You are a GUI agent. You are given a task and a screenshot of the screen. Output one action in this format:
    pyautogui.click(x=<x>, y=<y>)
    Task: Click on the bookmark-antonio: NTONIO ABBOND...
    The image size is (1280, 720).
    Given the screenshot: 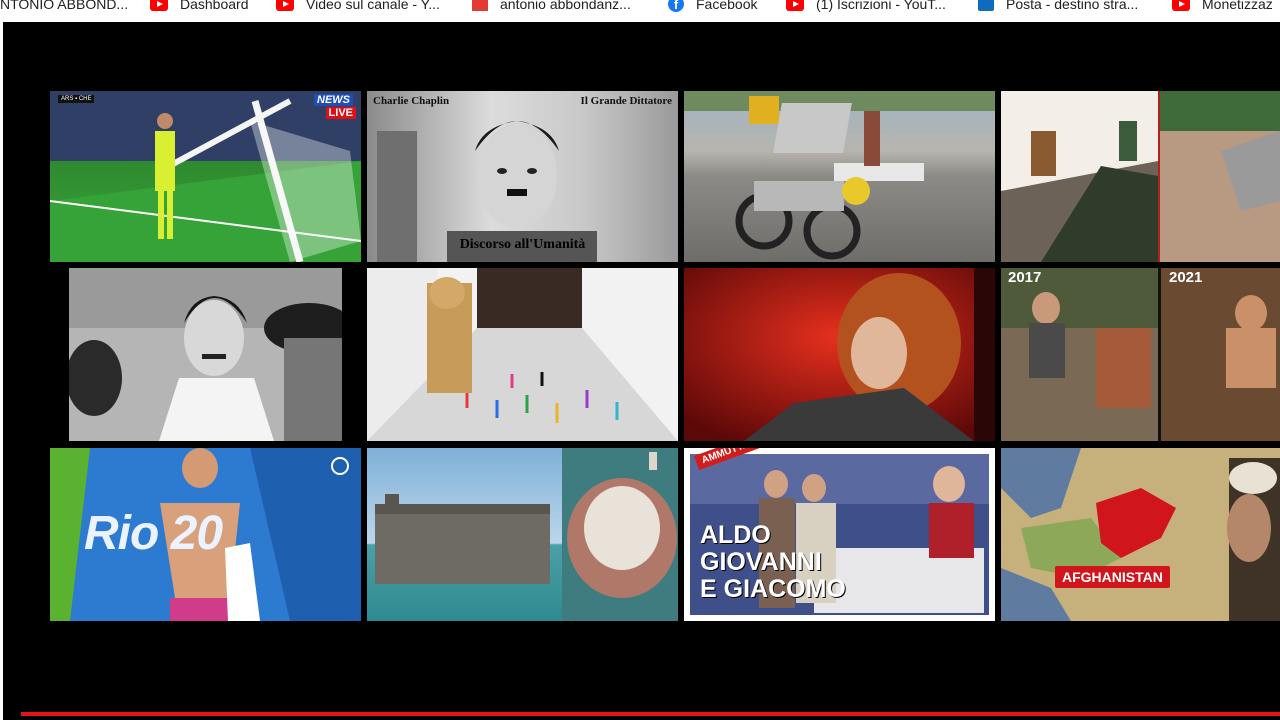 What is the action you would take?
    pyautogui.click(x=64, y=7)
    